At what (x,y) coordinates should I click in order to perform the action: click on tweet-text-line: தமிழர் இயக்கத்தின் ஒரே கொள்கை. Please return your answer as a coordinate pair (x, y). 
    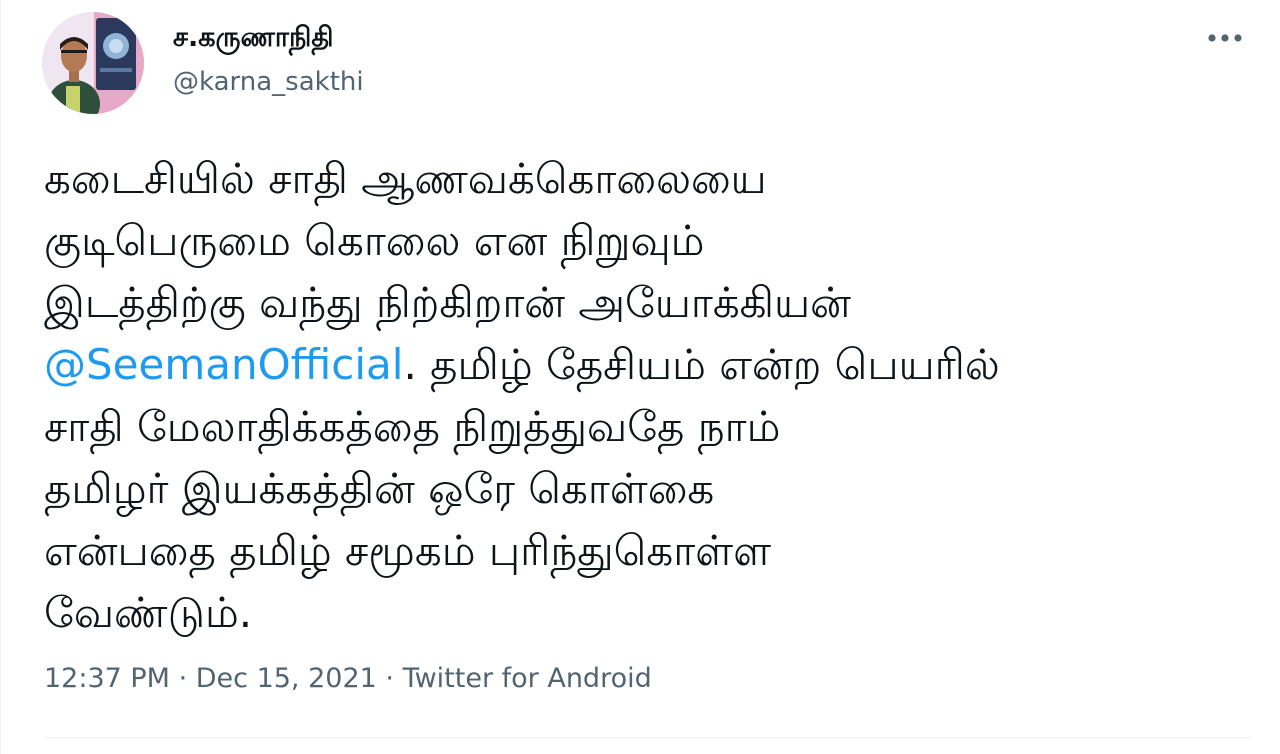
    Looking at the image, I should click on (379, 488).